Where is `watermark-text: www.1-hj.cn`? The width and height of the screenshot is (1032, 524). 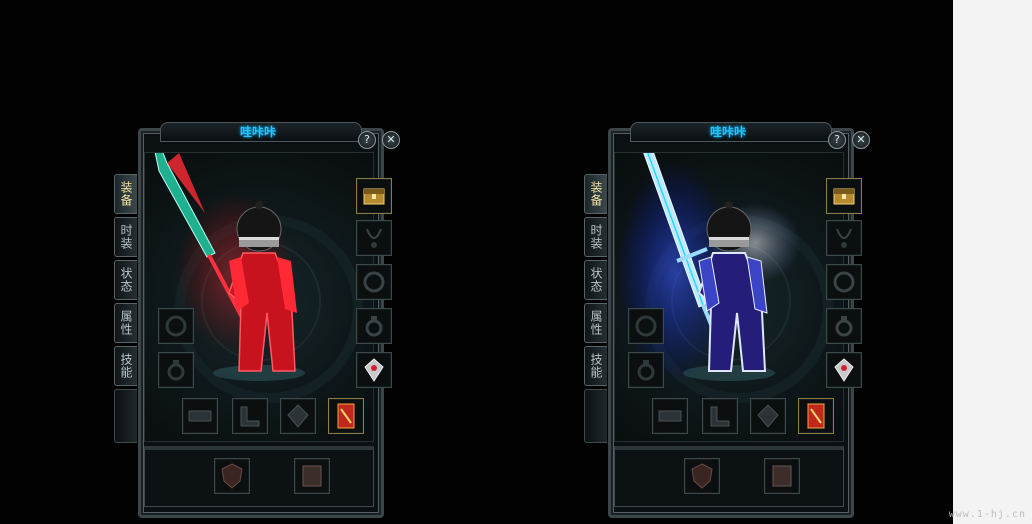
watermark-text: www.1-hj.cn is located at coordinates (987, 514).